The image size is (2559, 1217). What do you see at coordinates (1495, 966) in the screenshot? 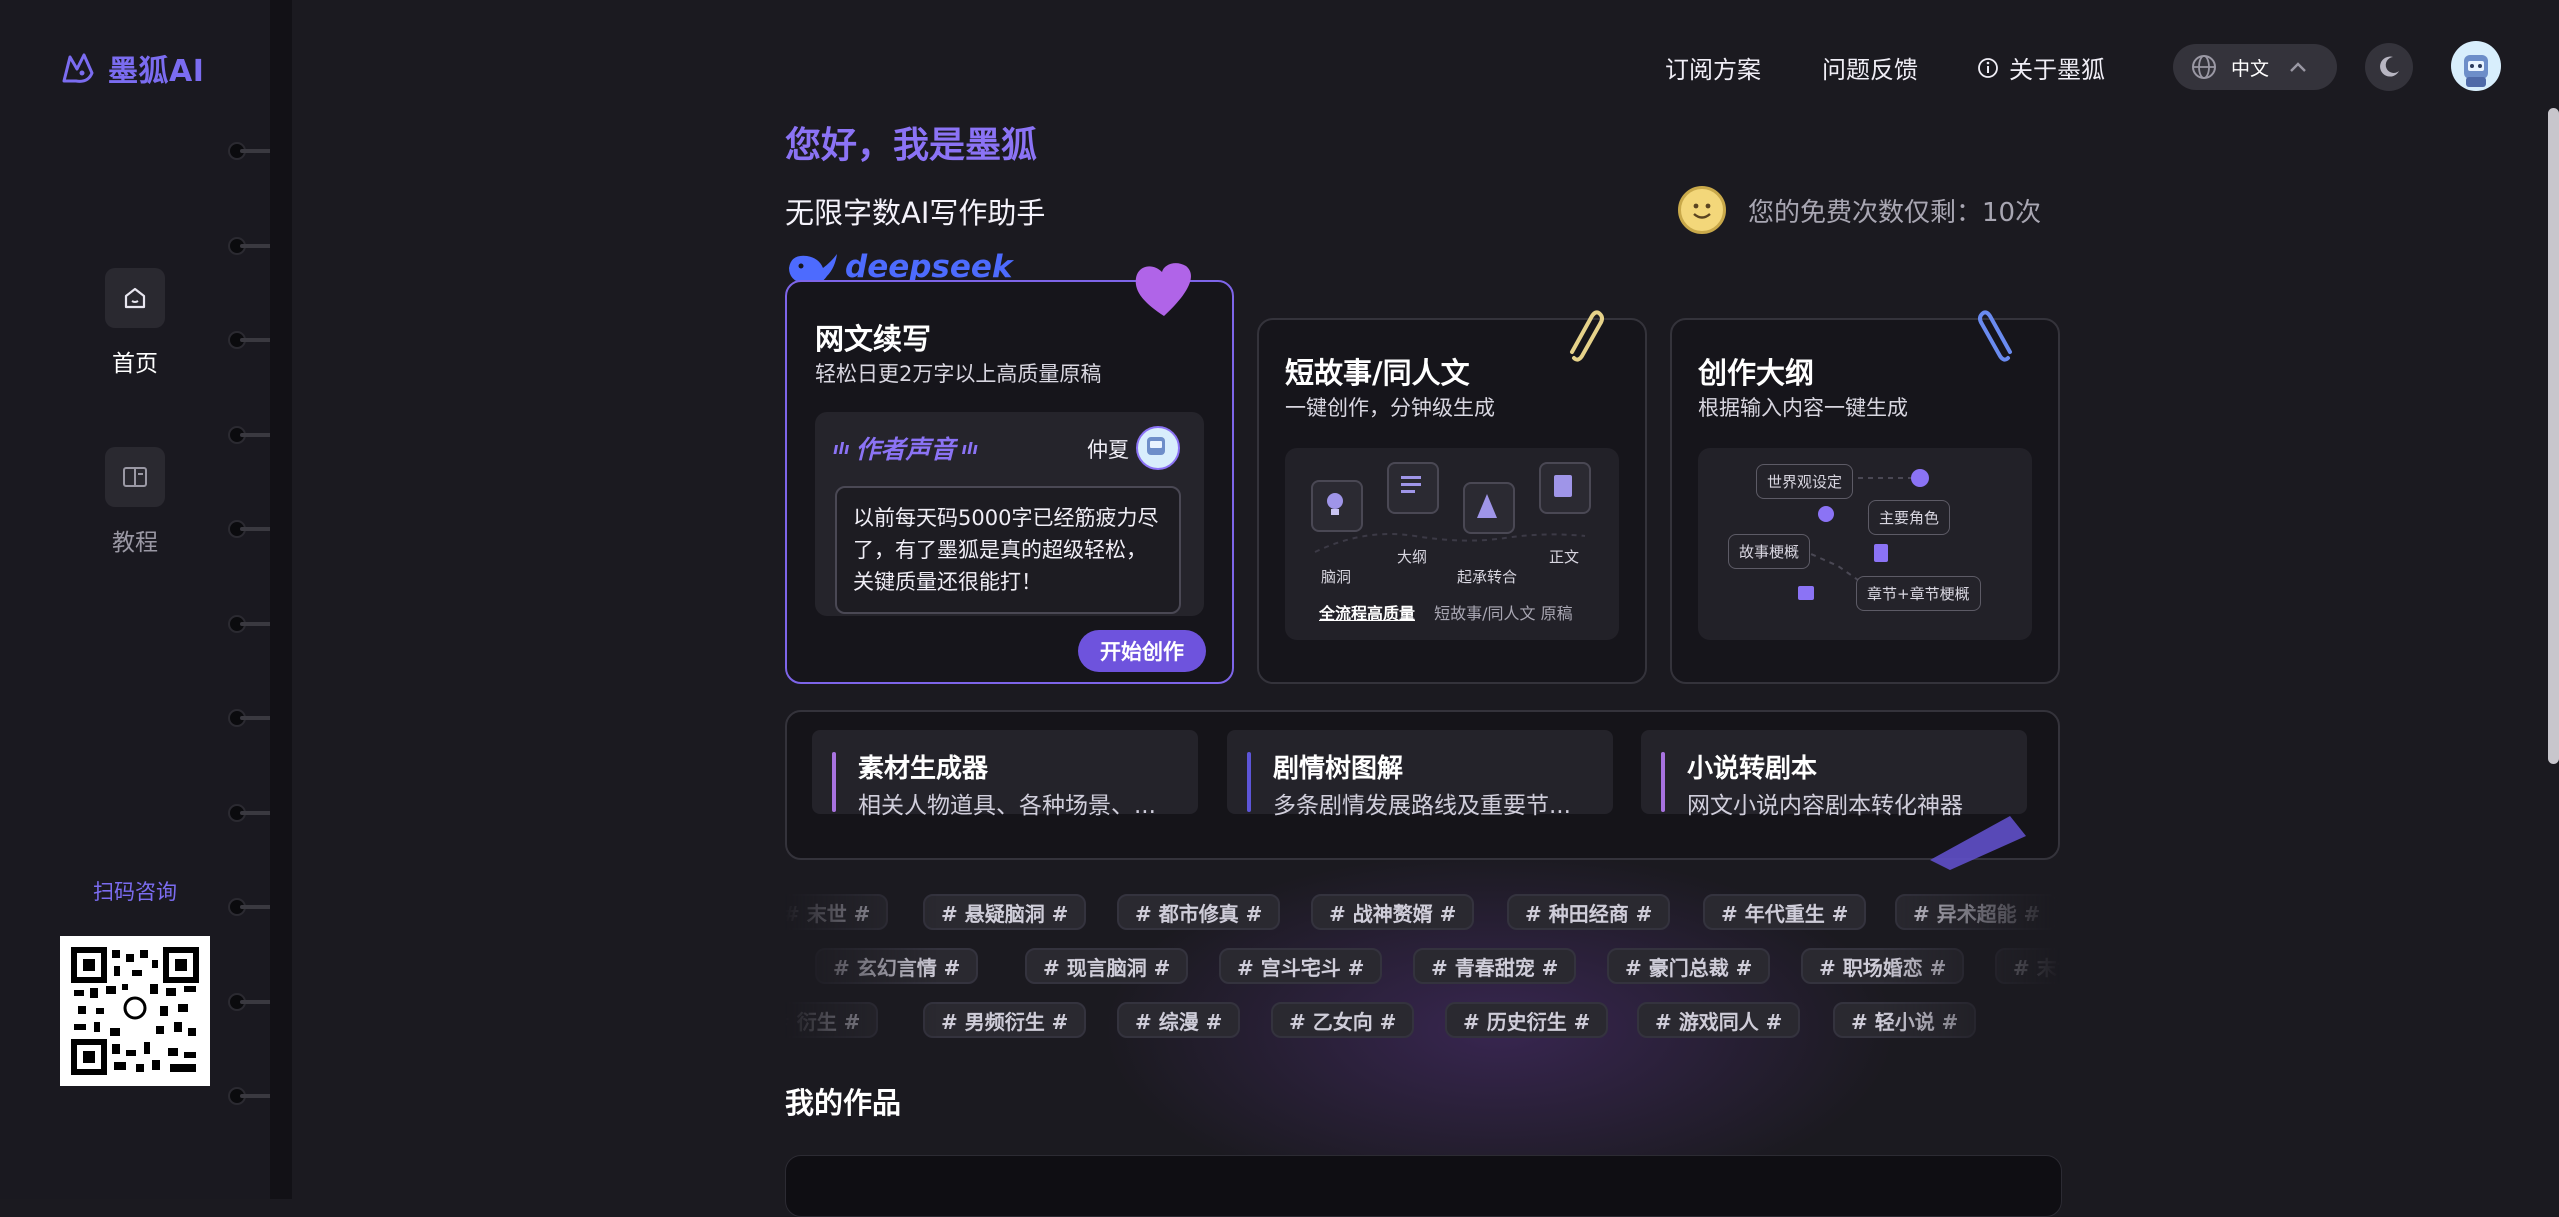
I see `genre-tag: # 青春甜宠 #` at bounding box center [1495, 966].